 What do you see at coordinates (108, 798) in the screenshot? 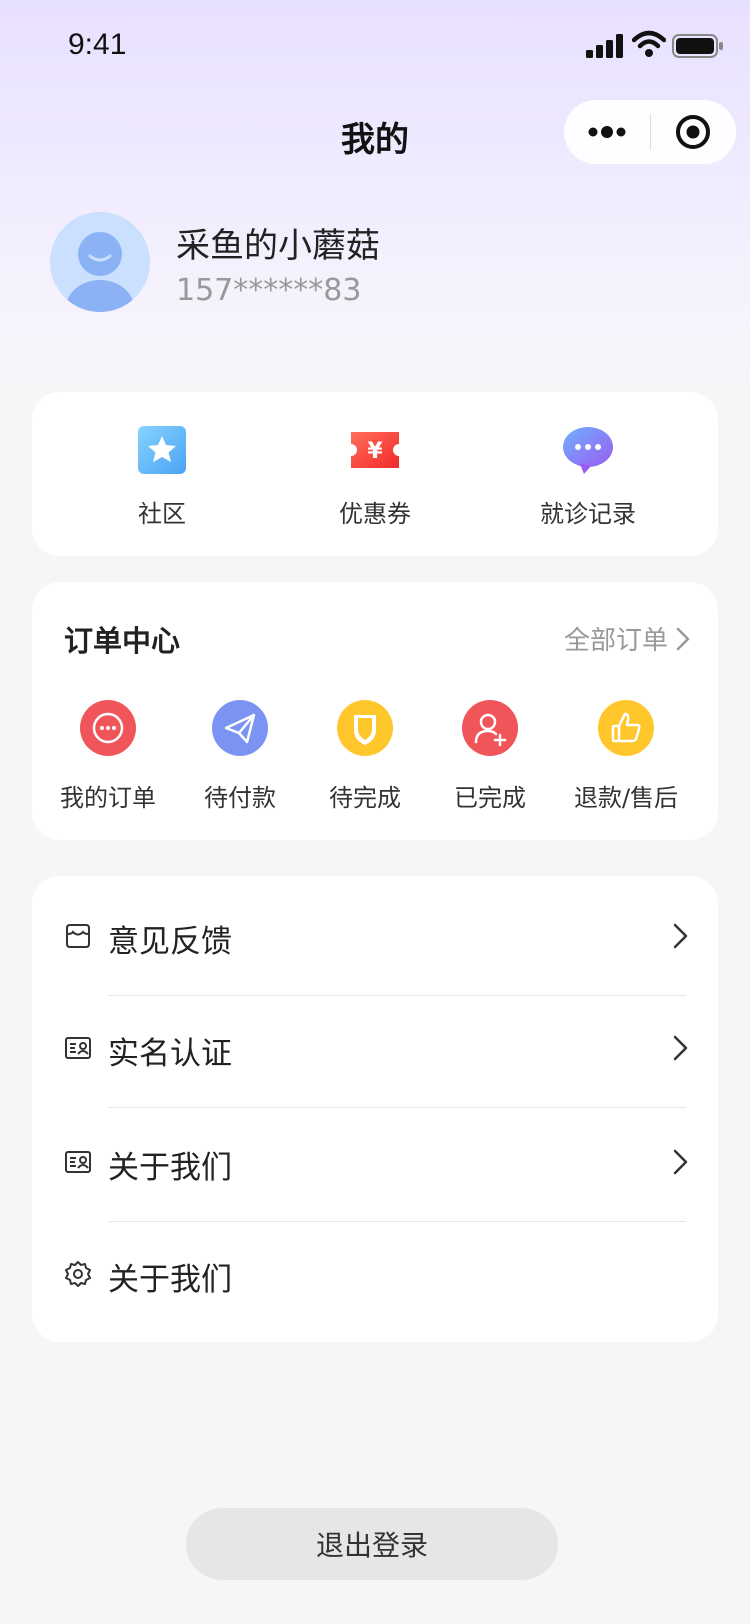
I see `order-item-label: 我的订单` at bounding box center [108, 798].